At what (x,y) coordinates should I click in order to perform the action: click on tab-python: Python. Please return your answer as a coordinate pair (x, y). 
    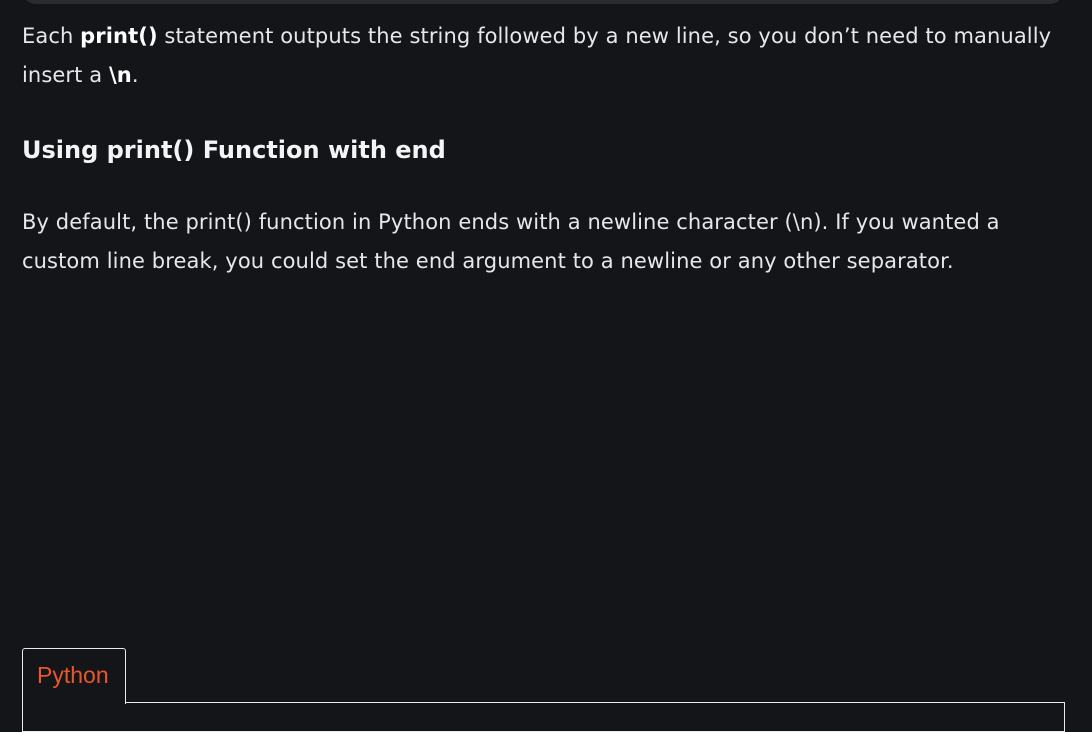
    Looking at the image, I should click on (74, 676).